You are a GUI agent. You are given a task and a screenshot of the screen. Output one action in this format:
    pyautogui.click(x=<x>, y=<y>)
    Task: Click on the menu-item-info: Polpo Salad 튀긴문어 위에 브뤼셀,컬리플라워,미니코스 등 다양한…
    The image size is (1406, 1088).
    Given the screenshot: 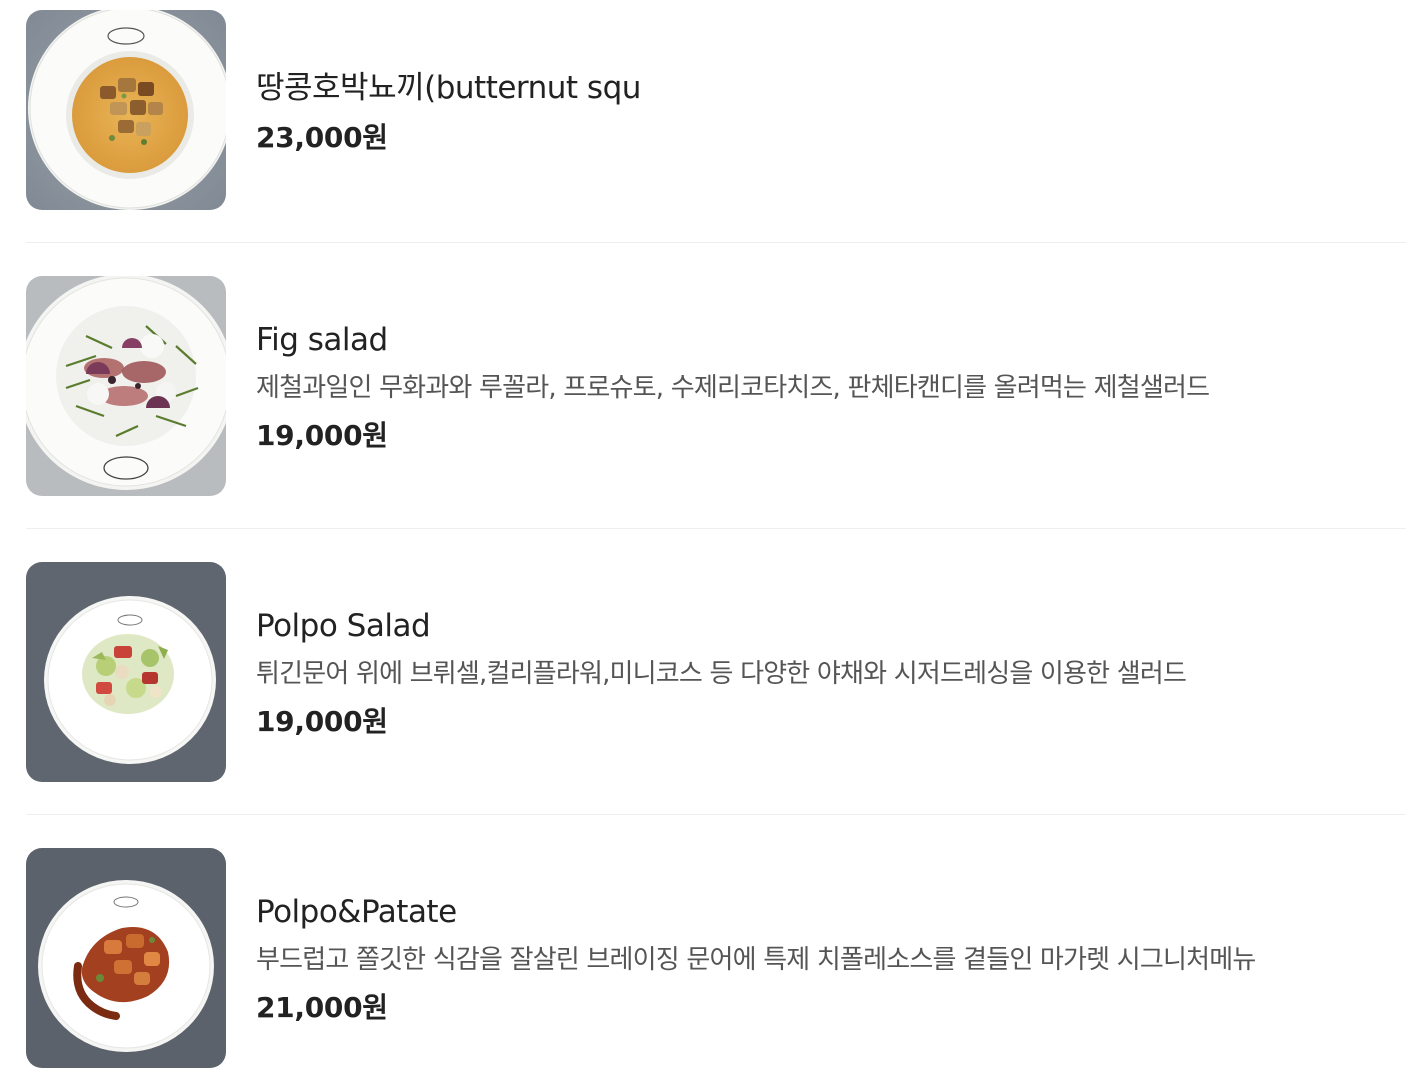 What is the action you would take?
    pyautogui.click(x=826, y=674)
    